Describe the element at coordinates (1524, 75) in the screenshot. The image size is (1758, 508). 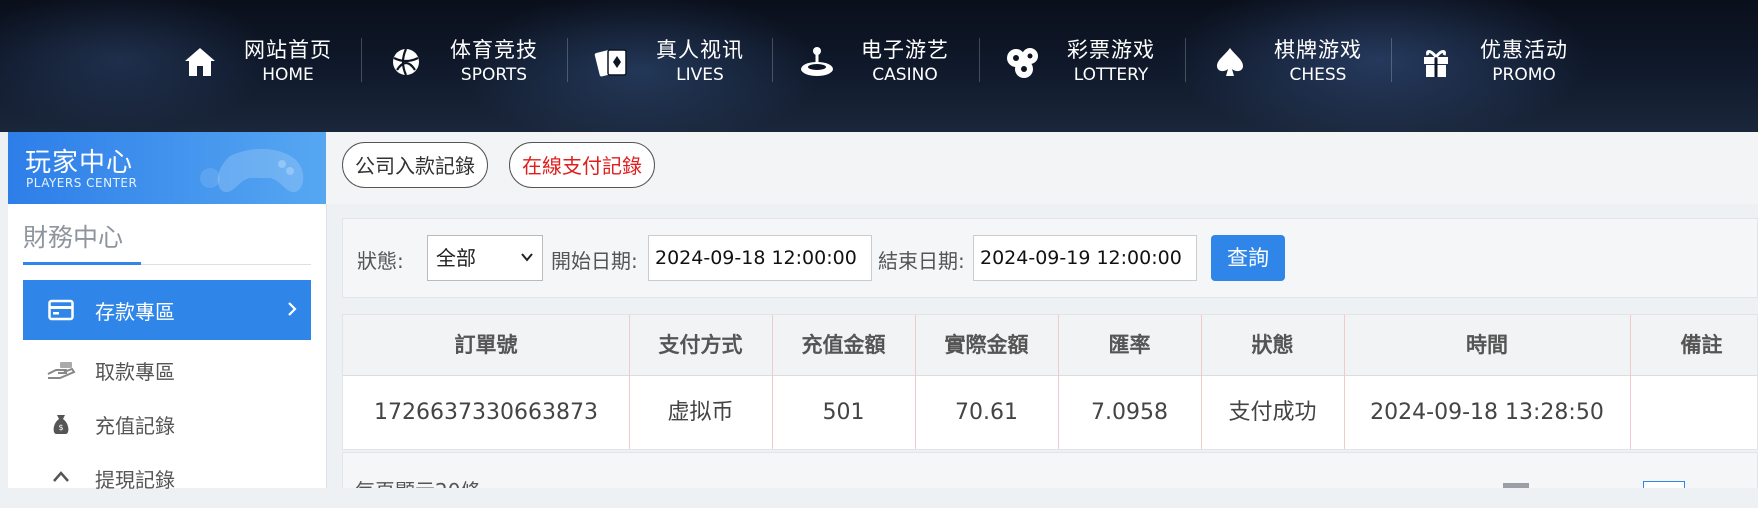
I see `nav-promo-en: PROMO` at that location.